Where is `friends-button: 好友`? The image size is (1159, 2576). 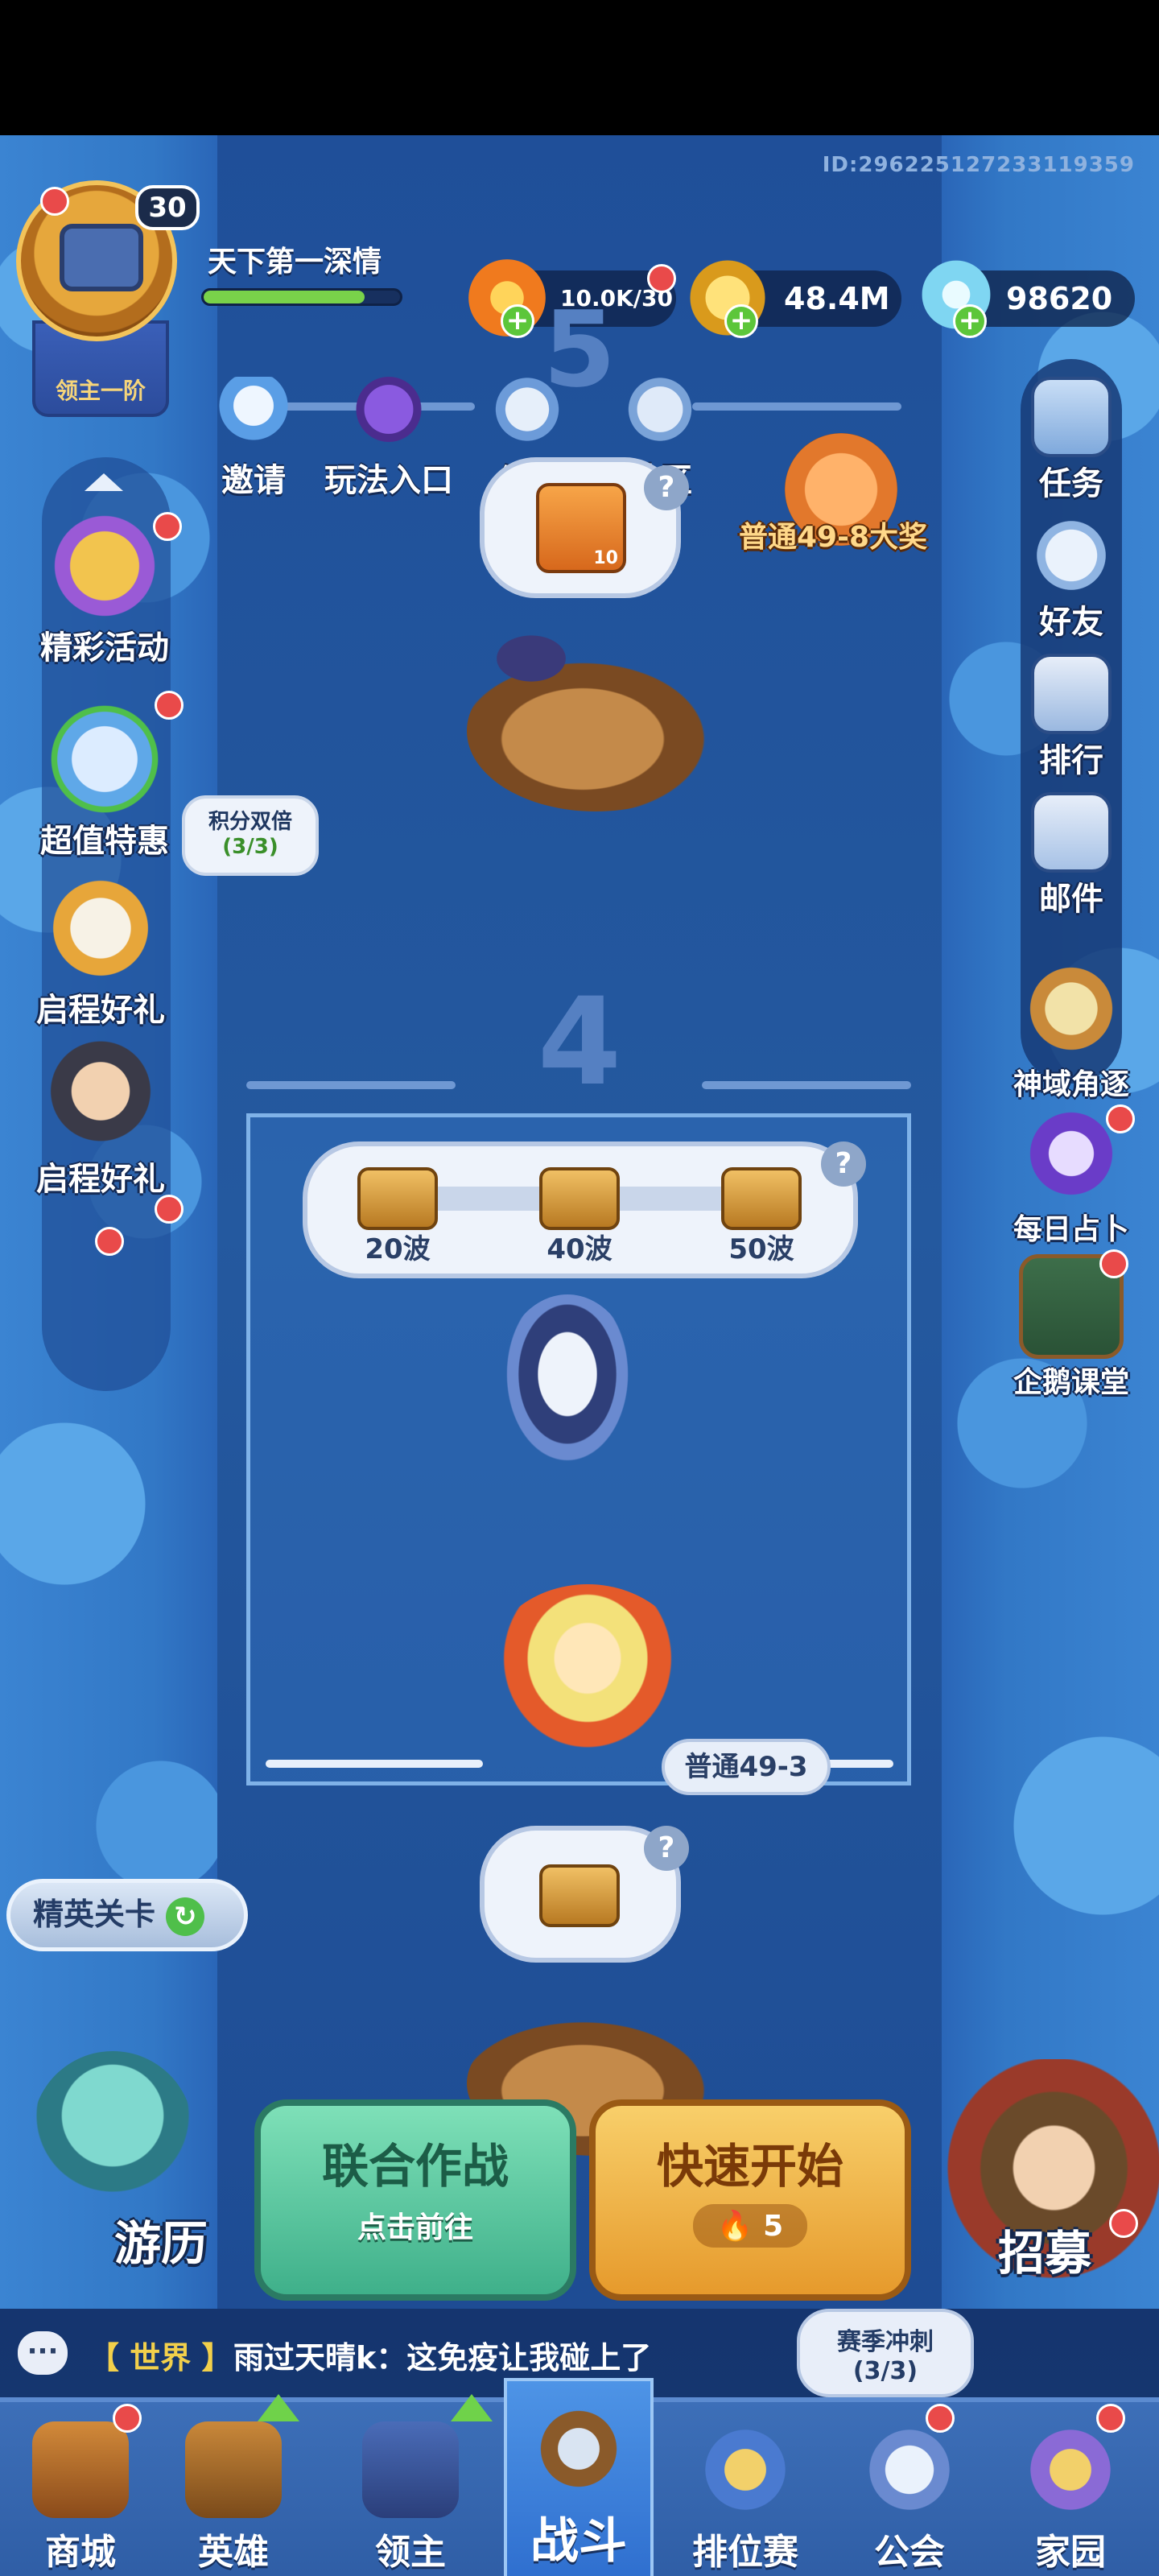 friends-button: 好友 is located at coordinates (1071, 578).